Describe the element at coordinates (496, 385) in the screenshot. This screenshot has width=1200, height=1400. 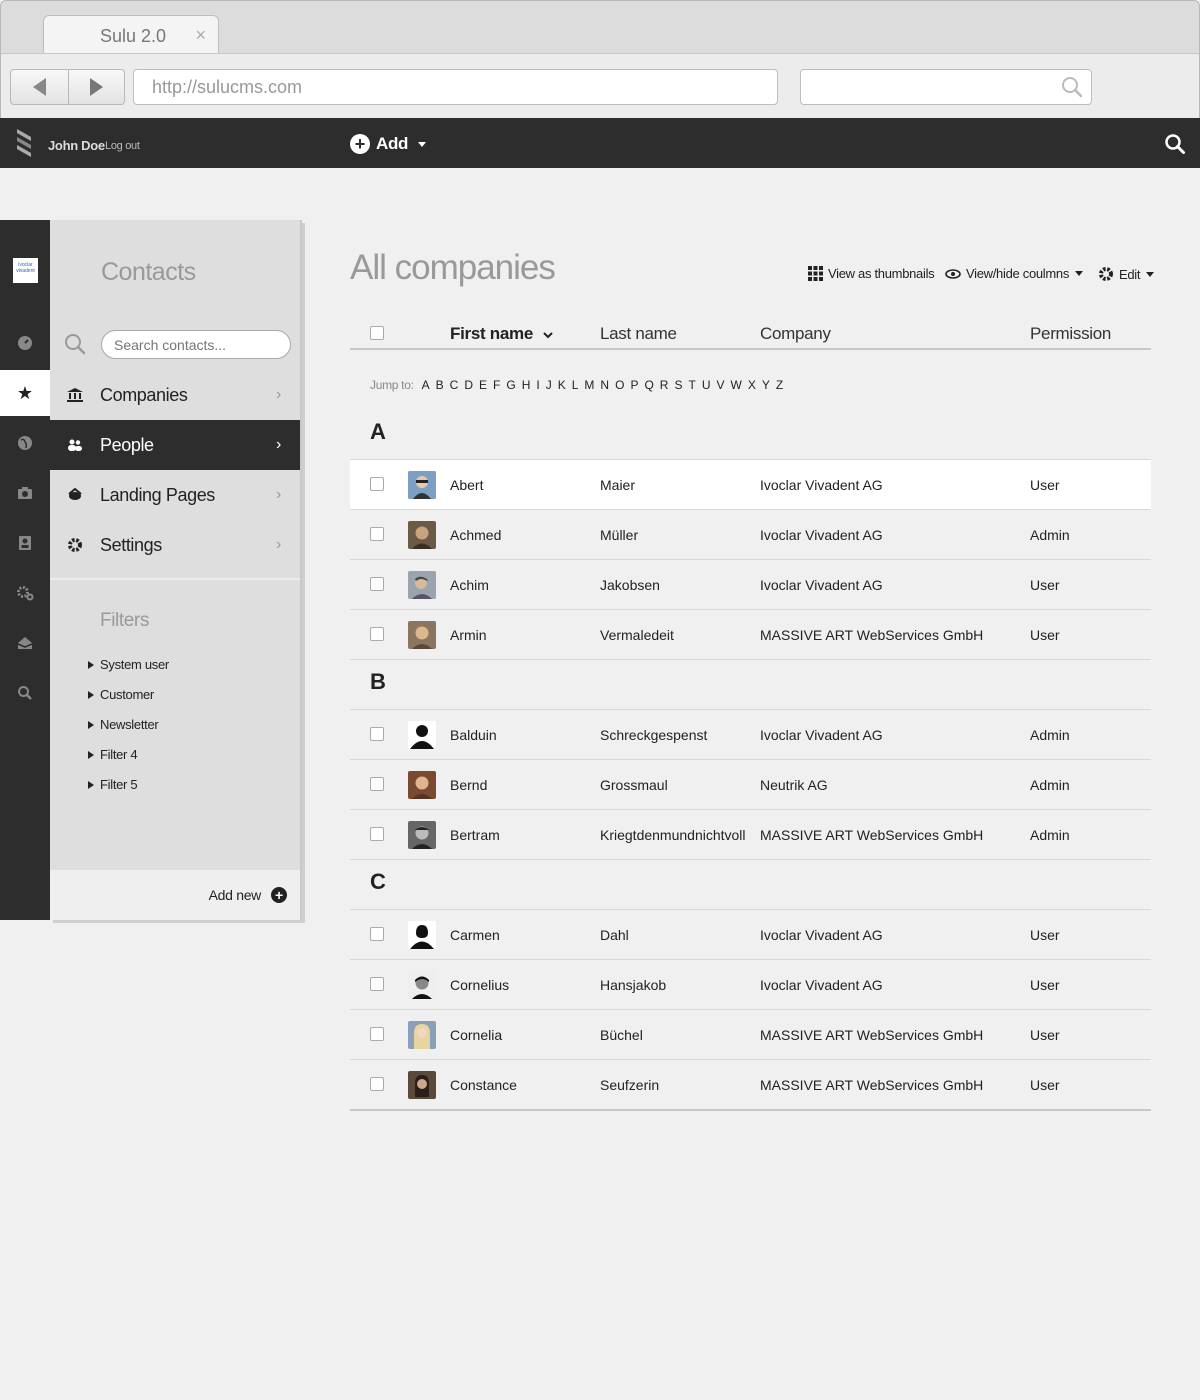
I see `jump-letter: F` at that location.